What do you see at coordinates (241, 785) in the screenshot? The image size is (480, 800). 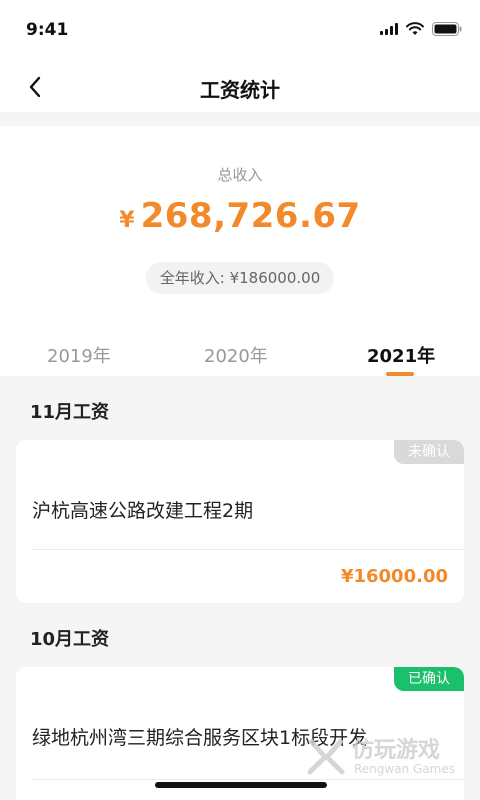 I see `home-indicator` at bounding box center [241, 785].